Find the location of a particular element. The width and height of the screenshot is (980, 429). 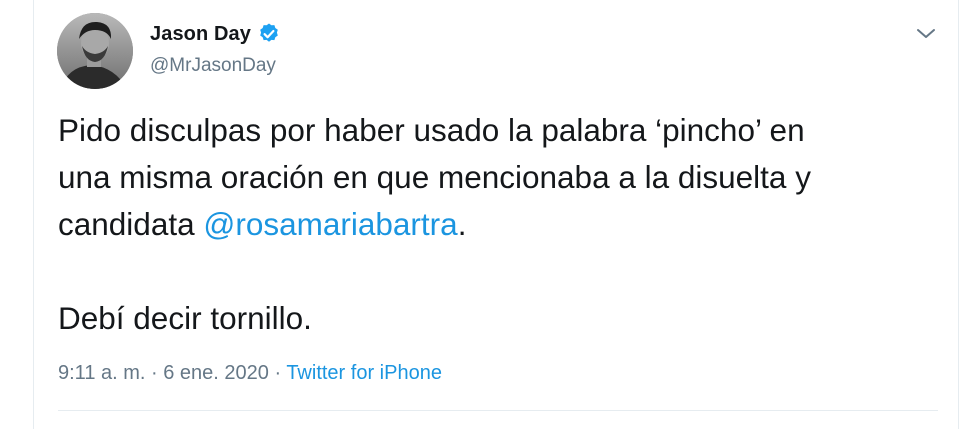

tweet-source-link: Twitter for iPhone is located at coordinates (364, 373).